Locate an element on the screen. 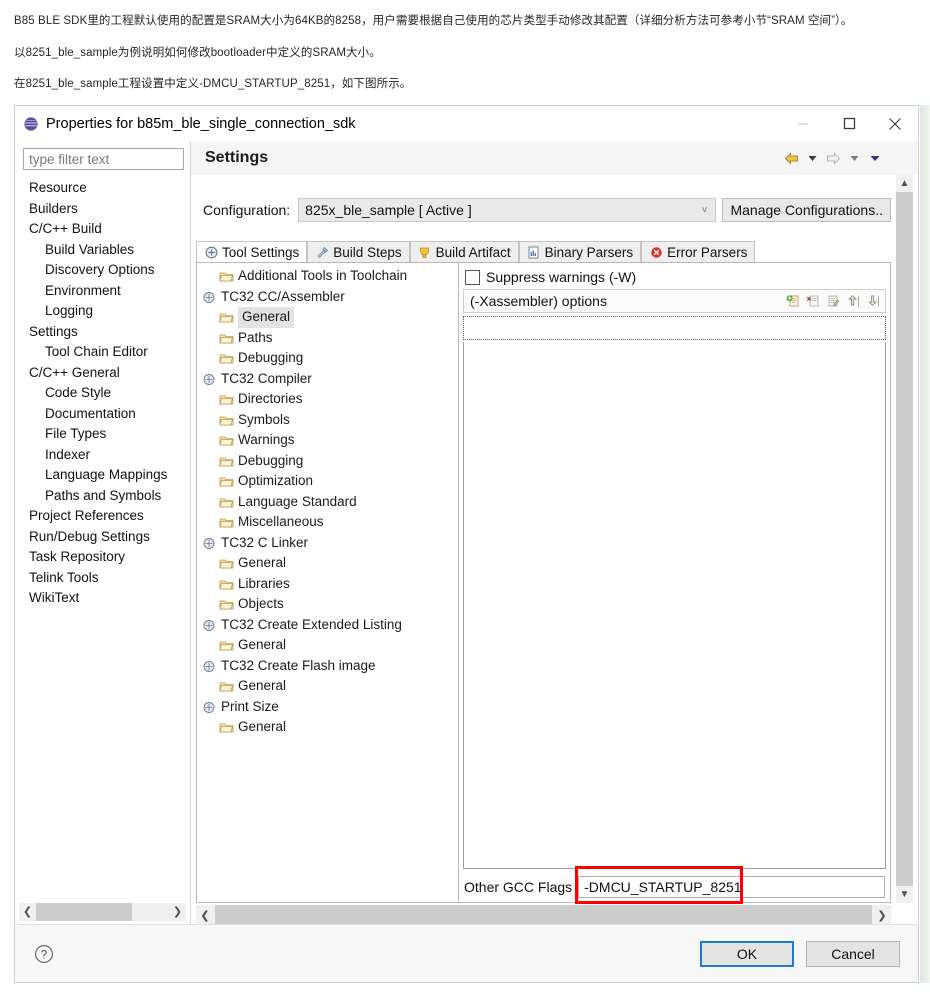 This screenshot has width=930, height=995. manage-configurations-button: Manage Configurations.. is located at coordinates (806, 210).